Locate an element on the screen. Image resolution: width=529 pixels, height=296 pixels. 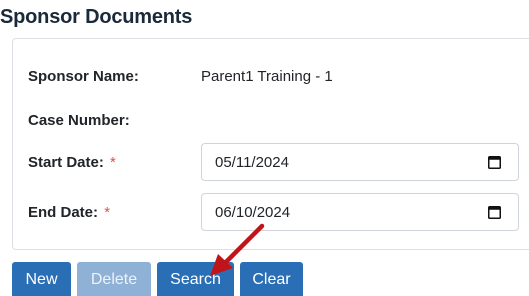
case-number-label: Case Number: is located at coordinates (79, 120).